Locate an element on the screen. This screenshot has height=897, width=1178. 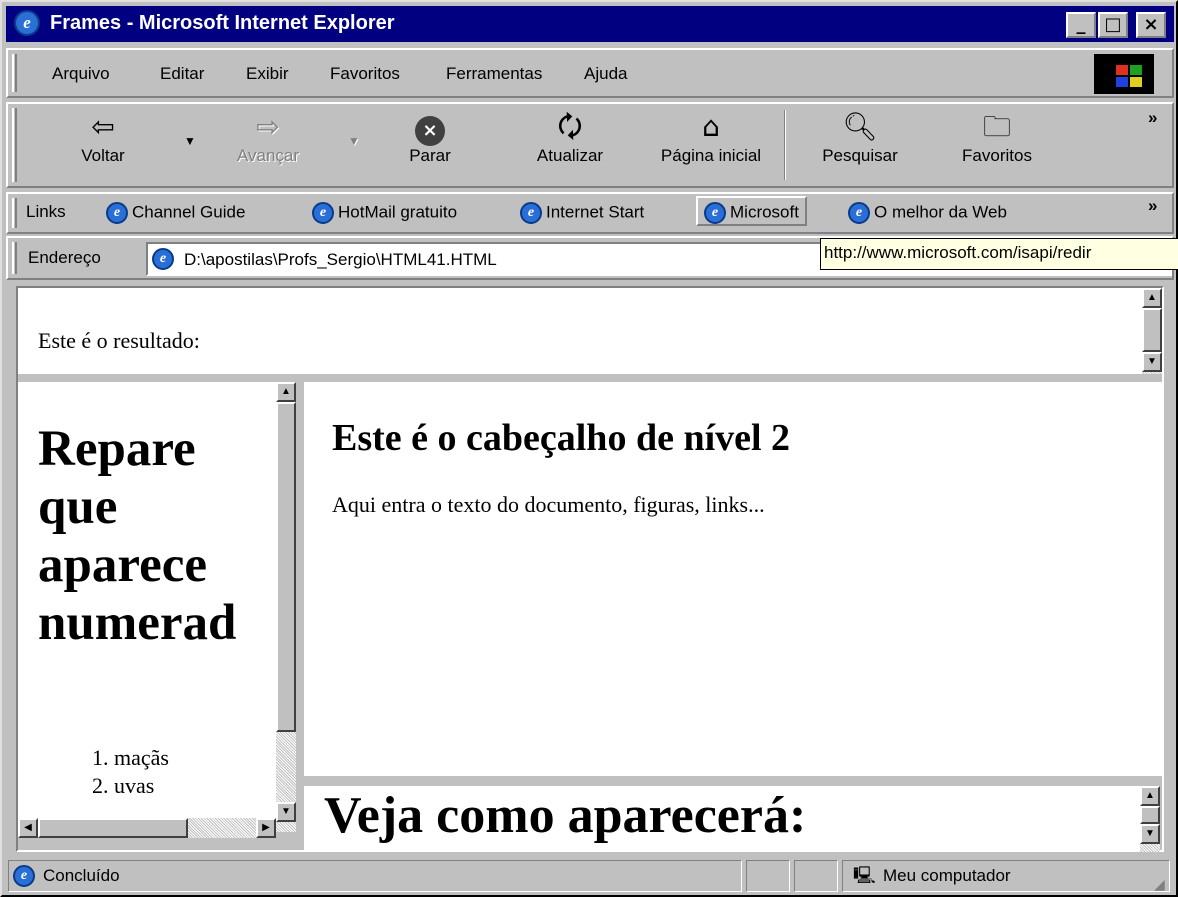
left-frame-vscrollbar: ▲ ▼ is located at coordinates (286, 607).